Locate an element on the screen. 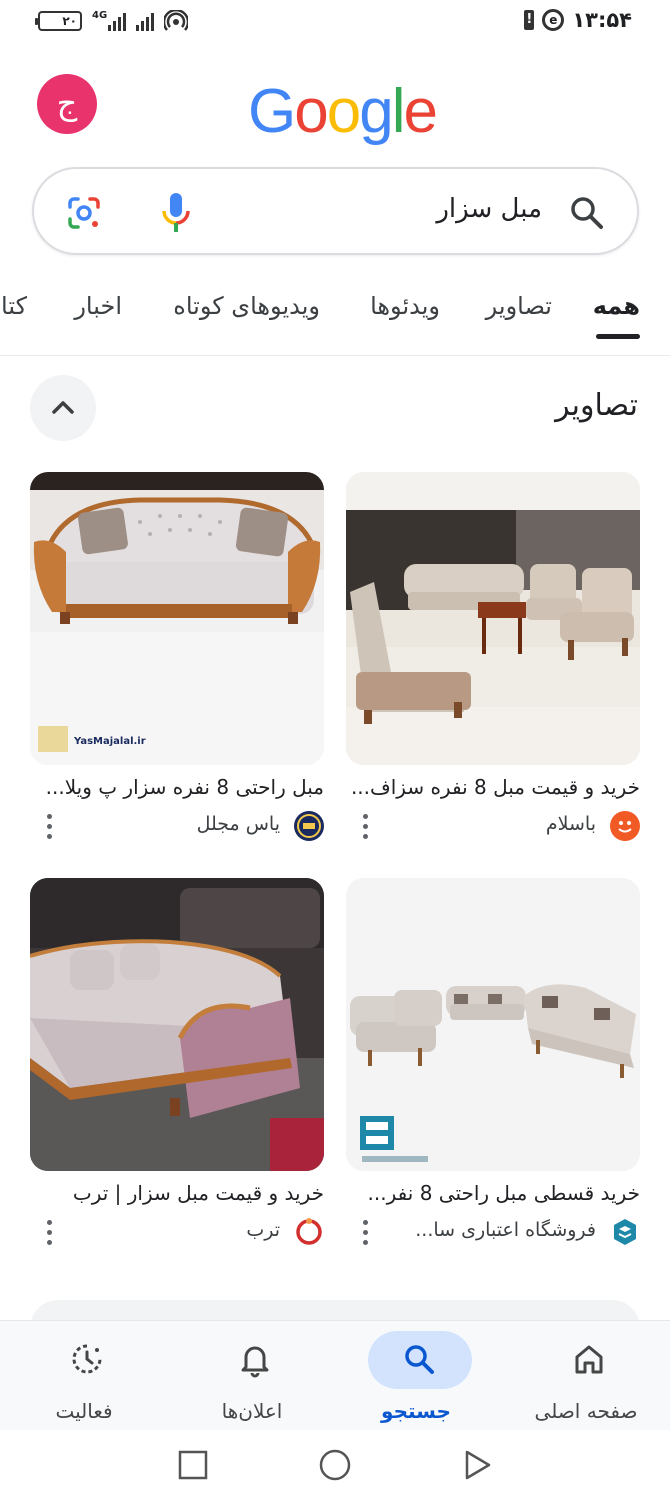  sofa-image is located at coordinates (177, 1024).